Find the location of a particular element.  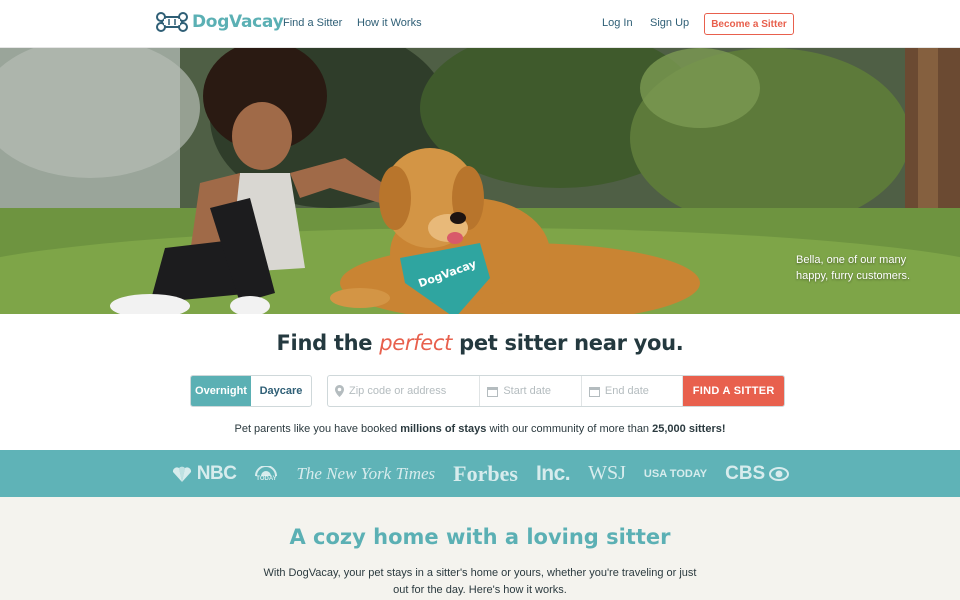

start-date-field: Start date is located at coordinates (531, 391).